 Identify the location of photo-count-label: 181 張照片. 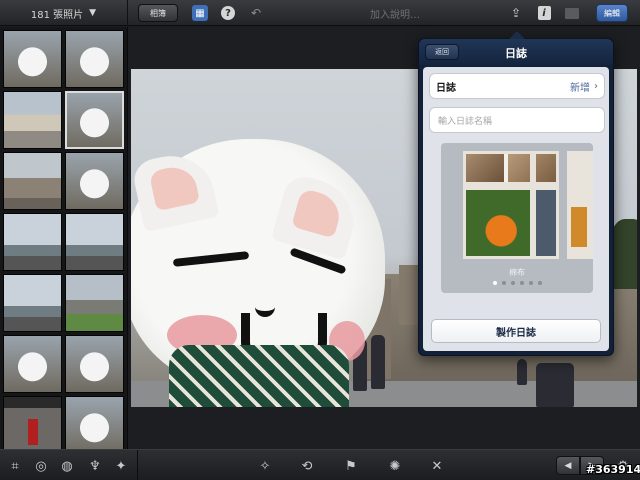
(57, 15).